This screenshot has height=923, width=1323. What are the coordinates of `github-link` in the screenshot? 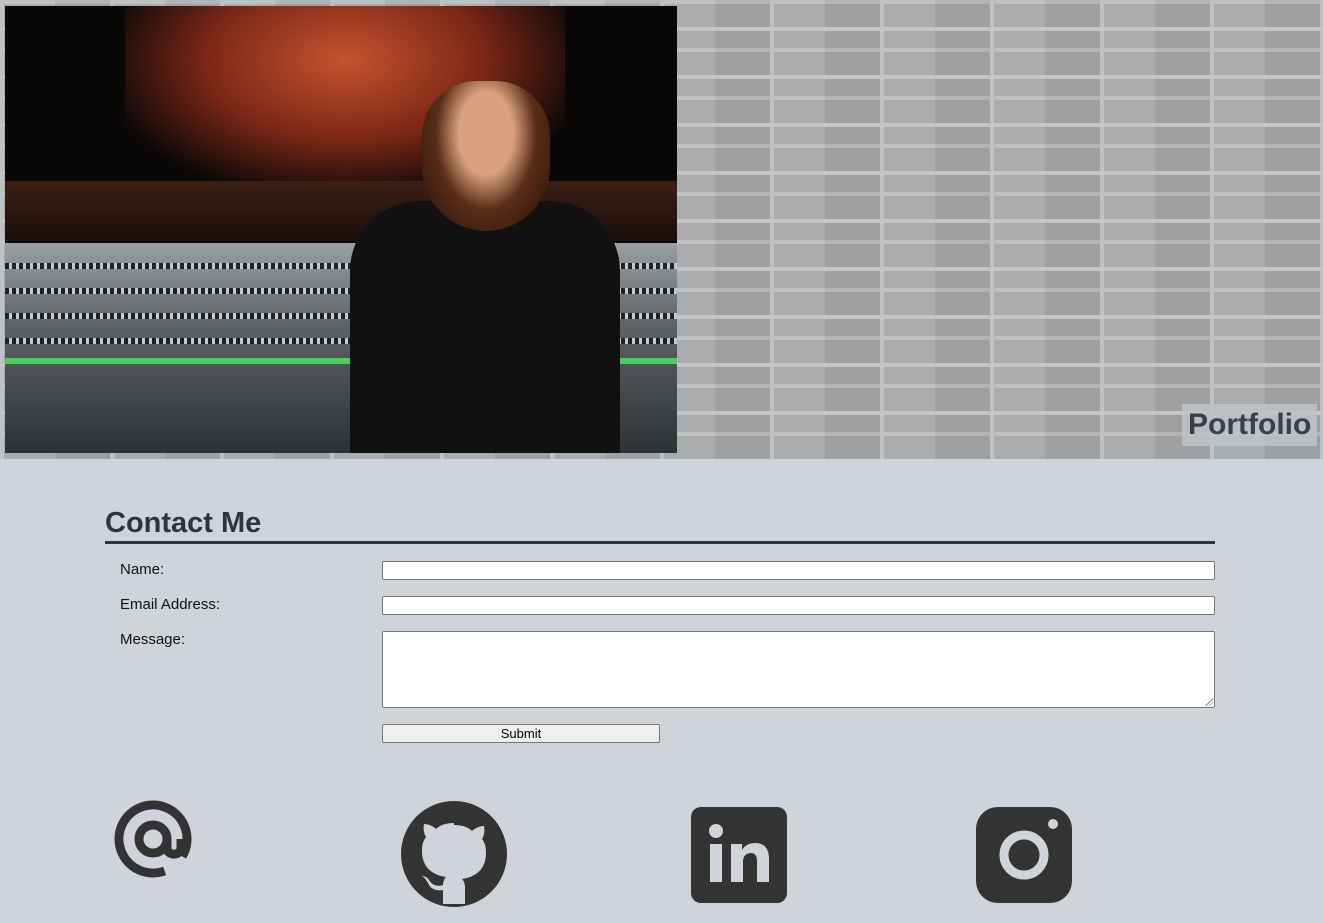 It's located at (454, 854).